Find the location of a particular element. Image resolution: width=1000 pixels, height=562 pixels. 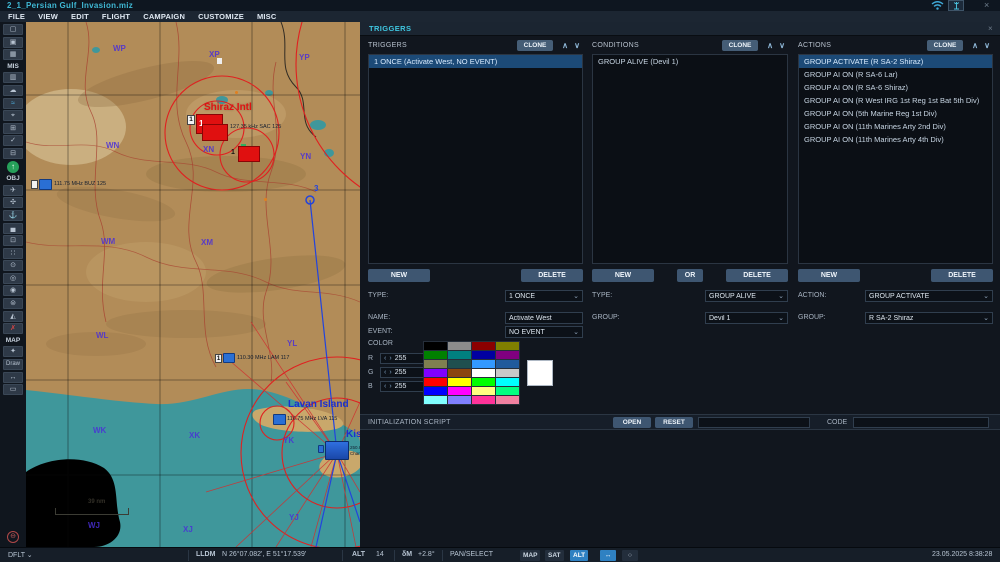

goals-icon: ✓ is located at coordinates (13, 141).